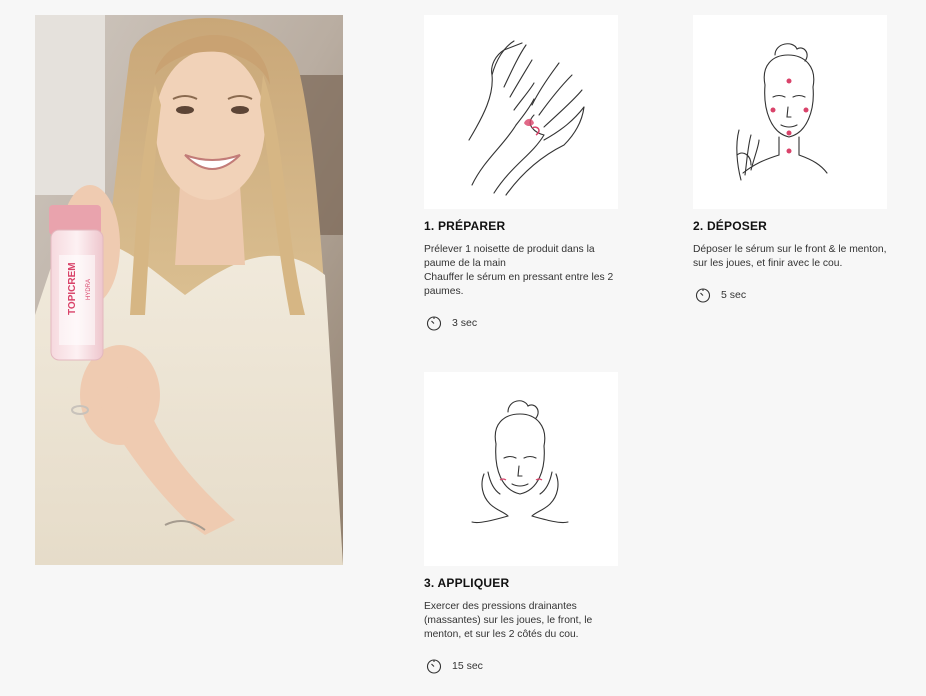 The width and height of the screenshot is (926, 696). What do you see at coordinates (730, 226) in the screenshot?
I see `step-title: 2. DÉPOSER` at bounding box center [730, 226].